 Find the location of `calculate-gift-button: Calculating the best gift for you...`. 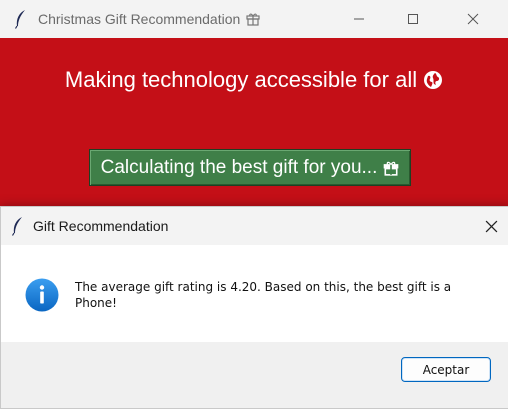

calculate-gift-button: Calculating the best gift for you... is located at coordinates (250, 167).